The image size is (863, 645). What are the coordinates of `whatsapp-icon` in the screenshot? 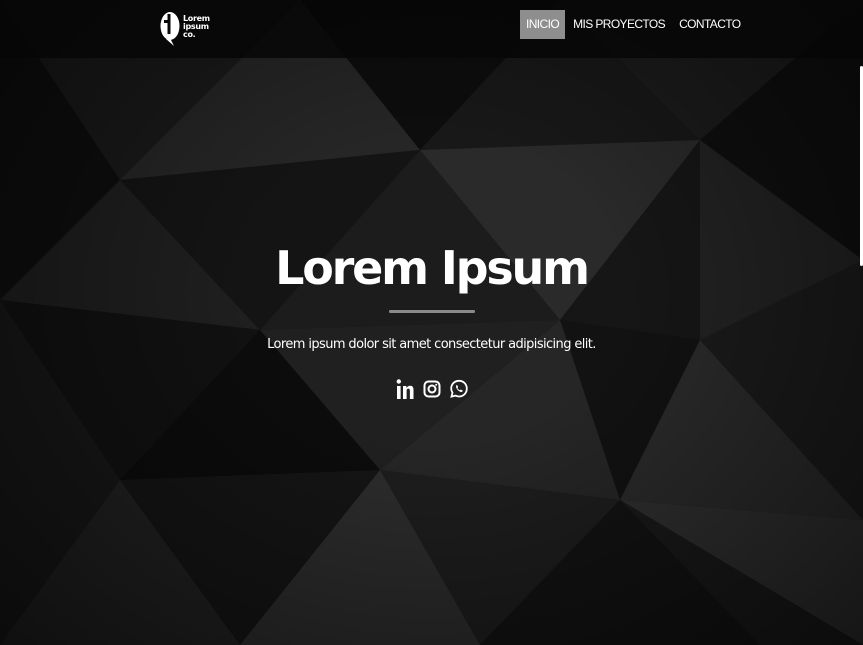 It's located at (458, 388).